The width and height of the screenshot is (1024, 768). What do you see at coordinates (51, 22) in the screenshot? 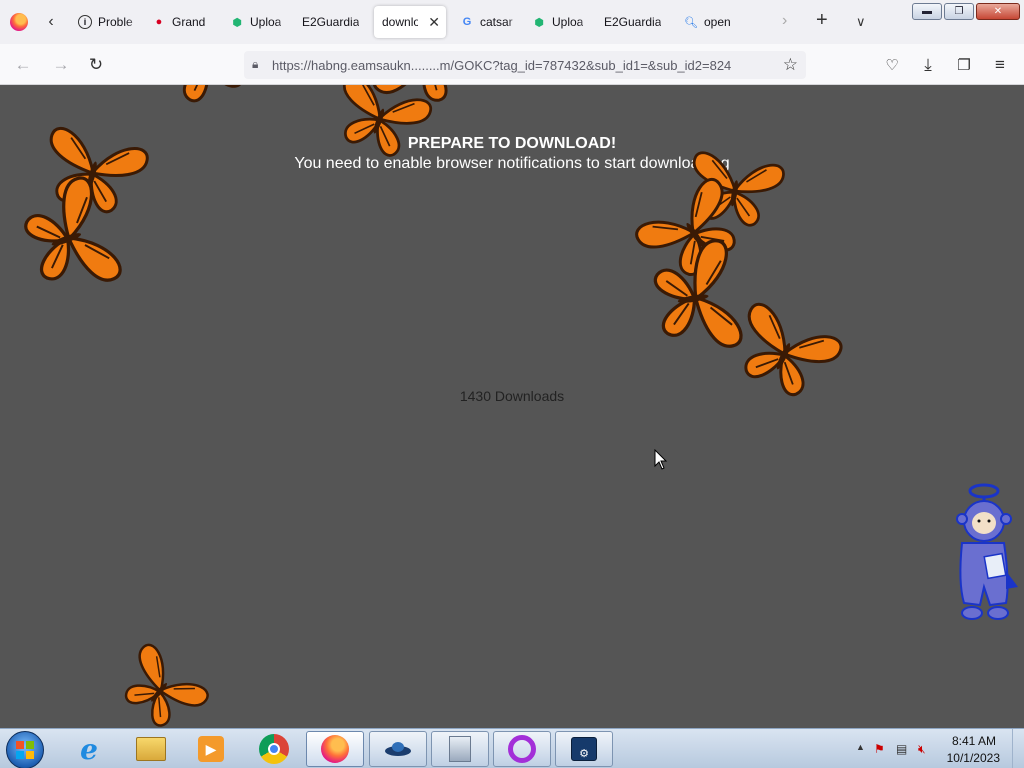
I see `tab-scroll-left-icon: ‹` at bounding box center [51, 22].